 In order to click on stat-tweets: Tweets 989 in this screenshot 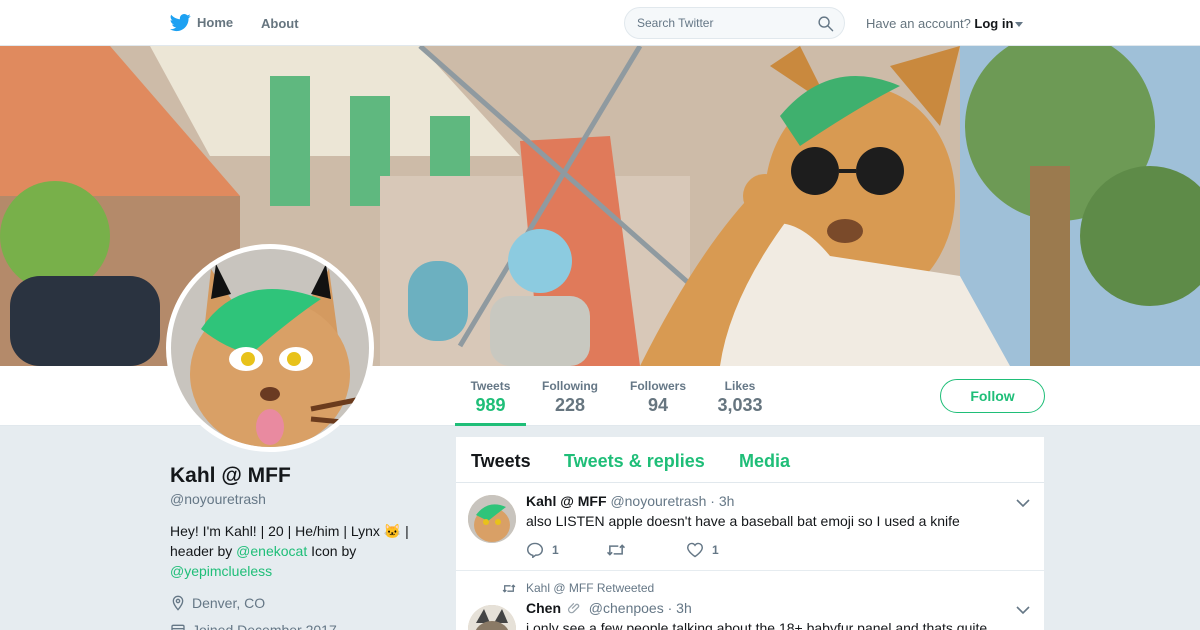, I will do `click(490, 396)`.